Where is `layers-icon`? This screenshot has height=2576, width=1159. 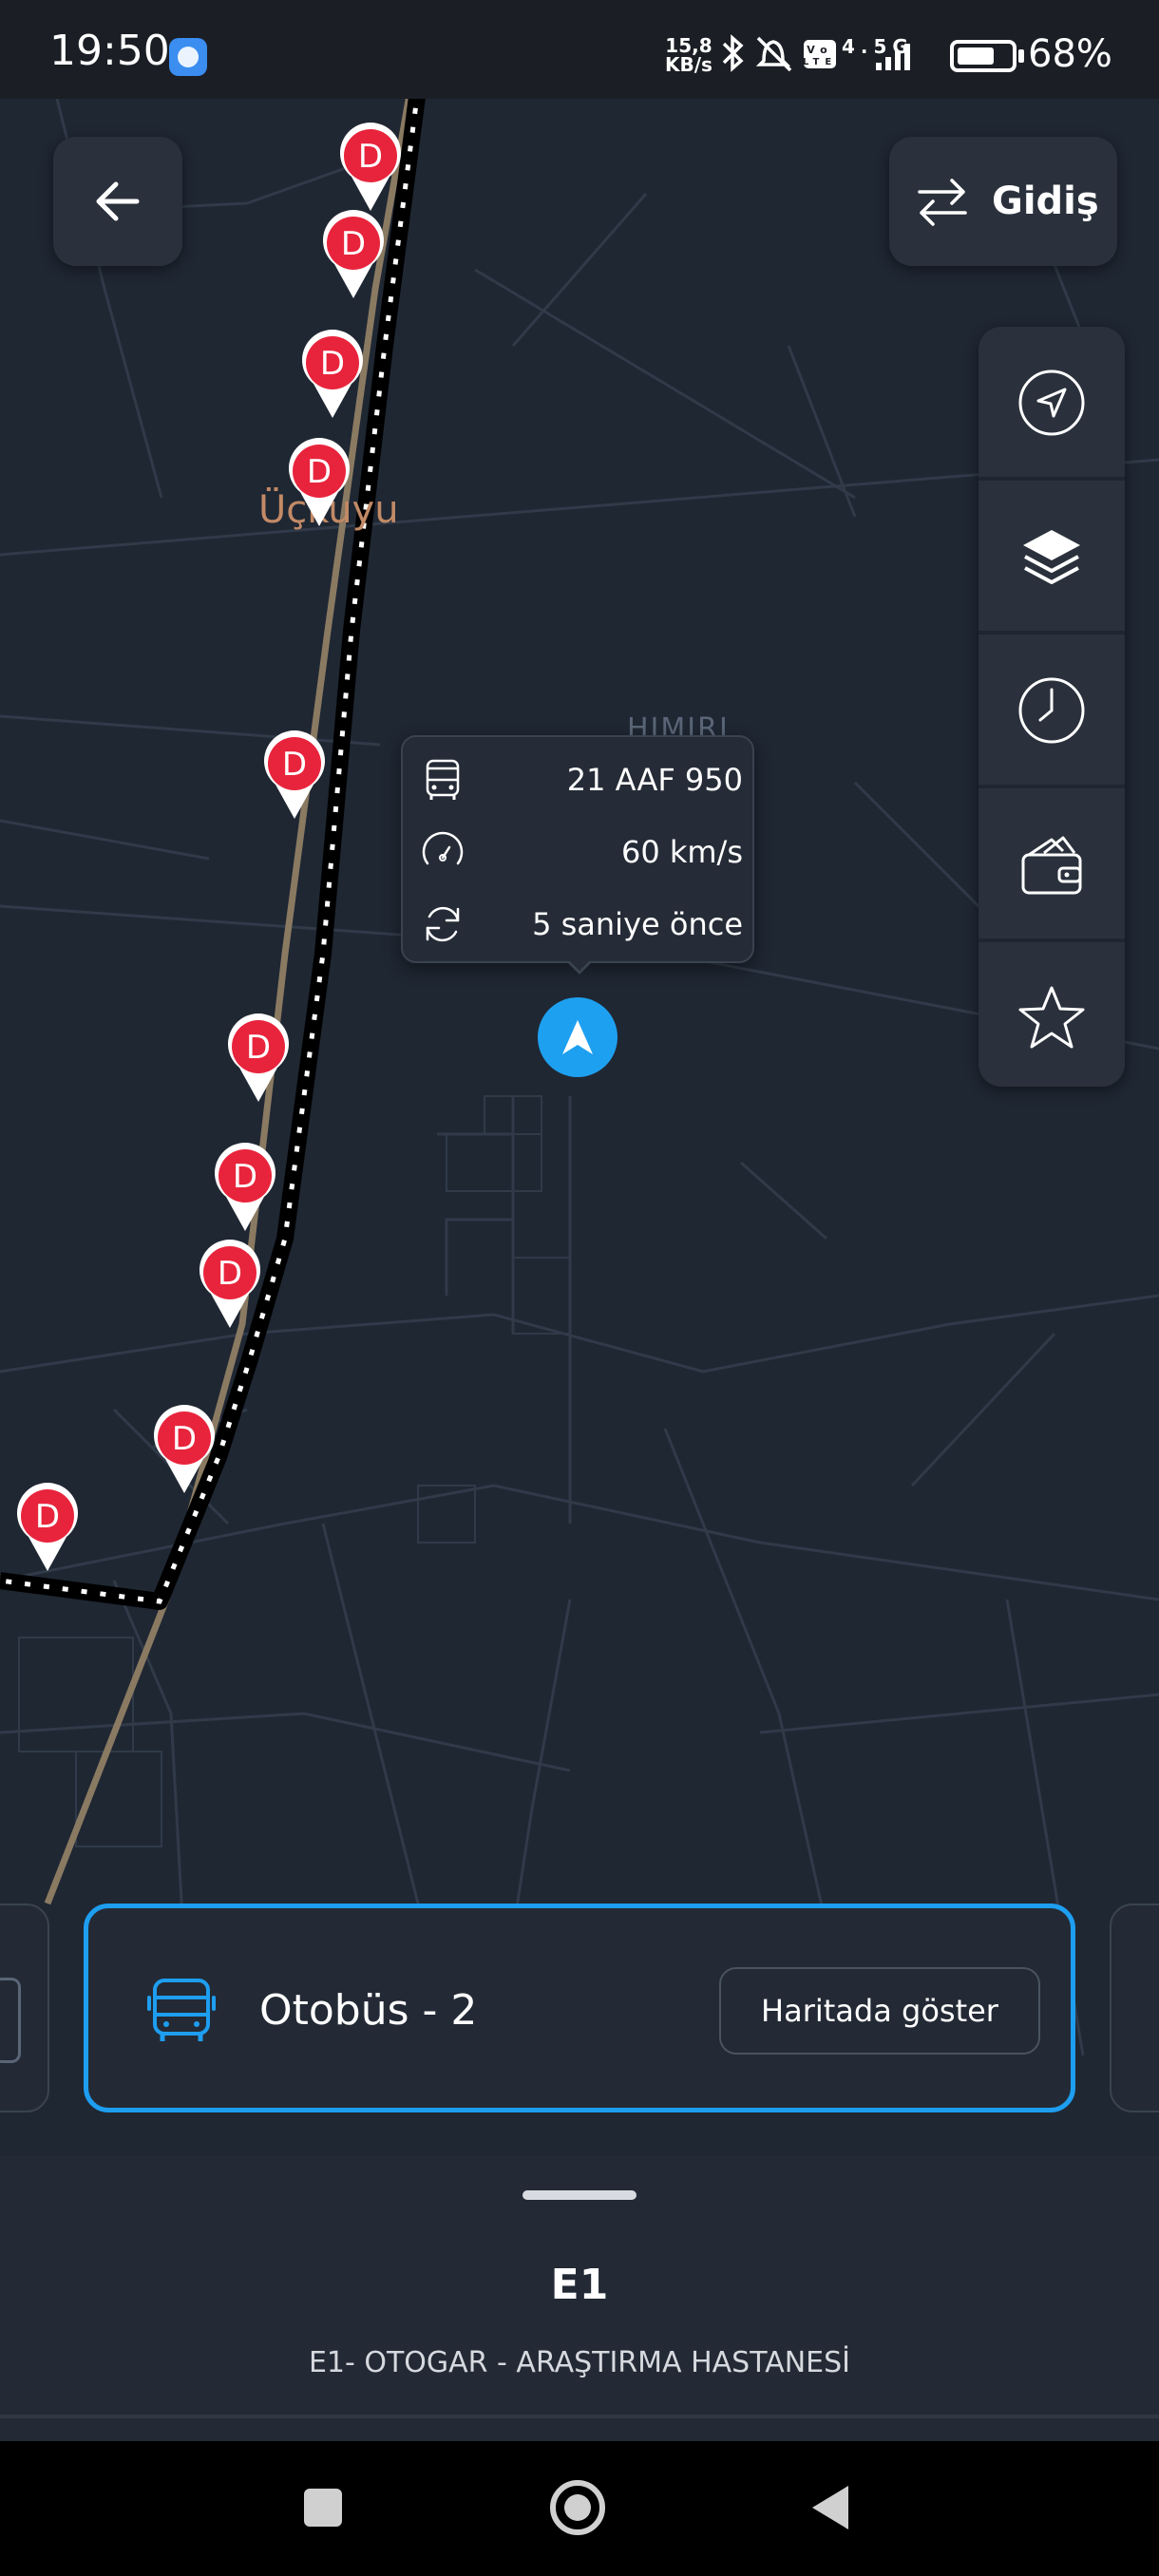 layers-icon is located at coordinates (1051, 557).